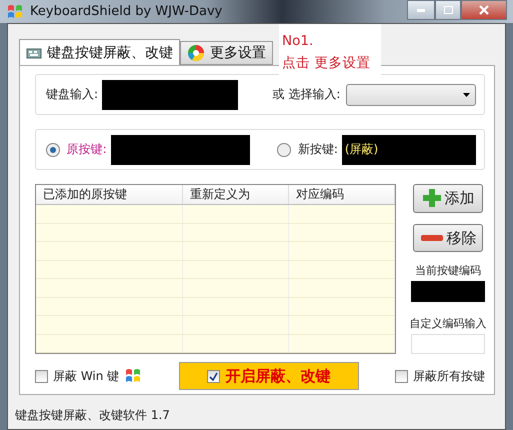 This screenshot has height=430, width=513. I want to click on maximize-button, so click(448, 10).